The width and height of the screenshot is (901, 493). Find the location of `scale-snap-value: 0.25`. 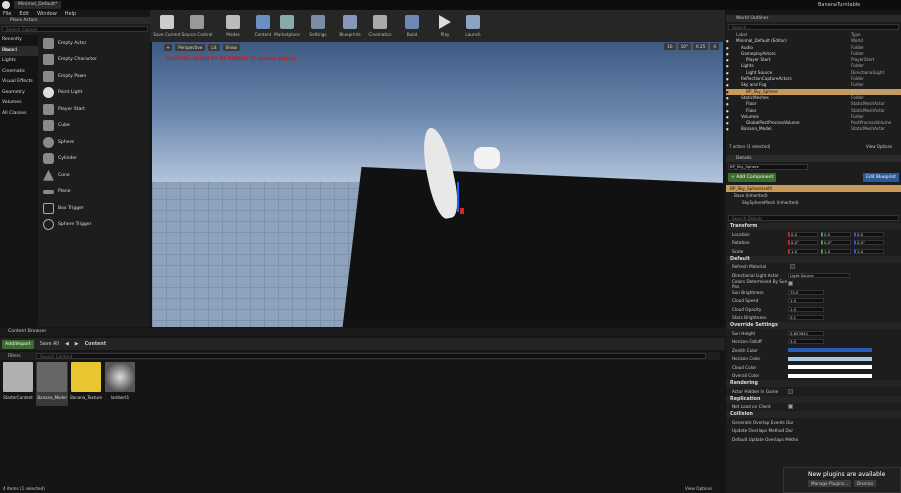

scale-snap-value: 0.25 is located at coordinates (701, 46).